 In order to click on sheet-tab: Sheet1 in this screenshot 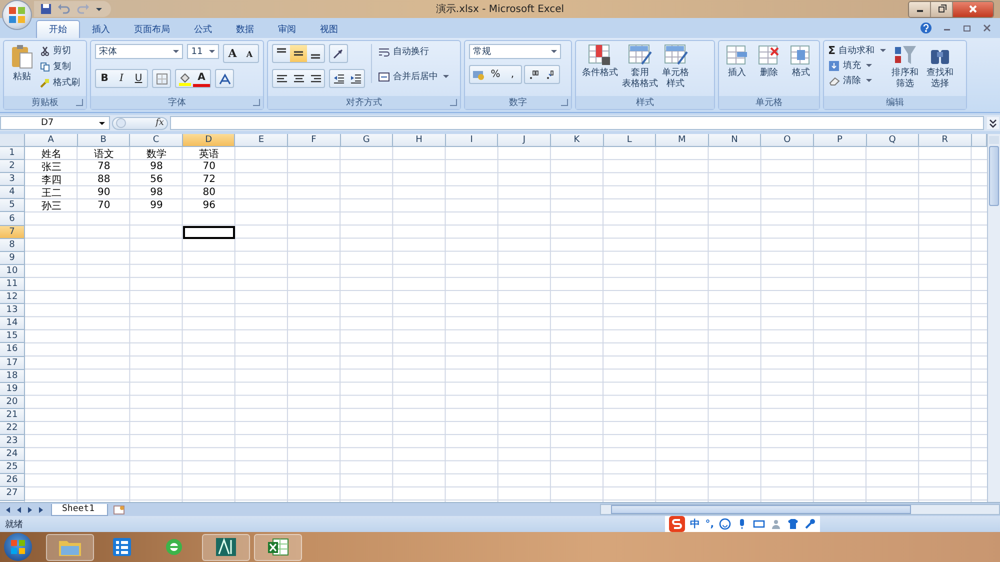, I will do `click(79, 510)`.